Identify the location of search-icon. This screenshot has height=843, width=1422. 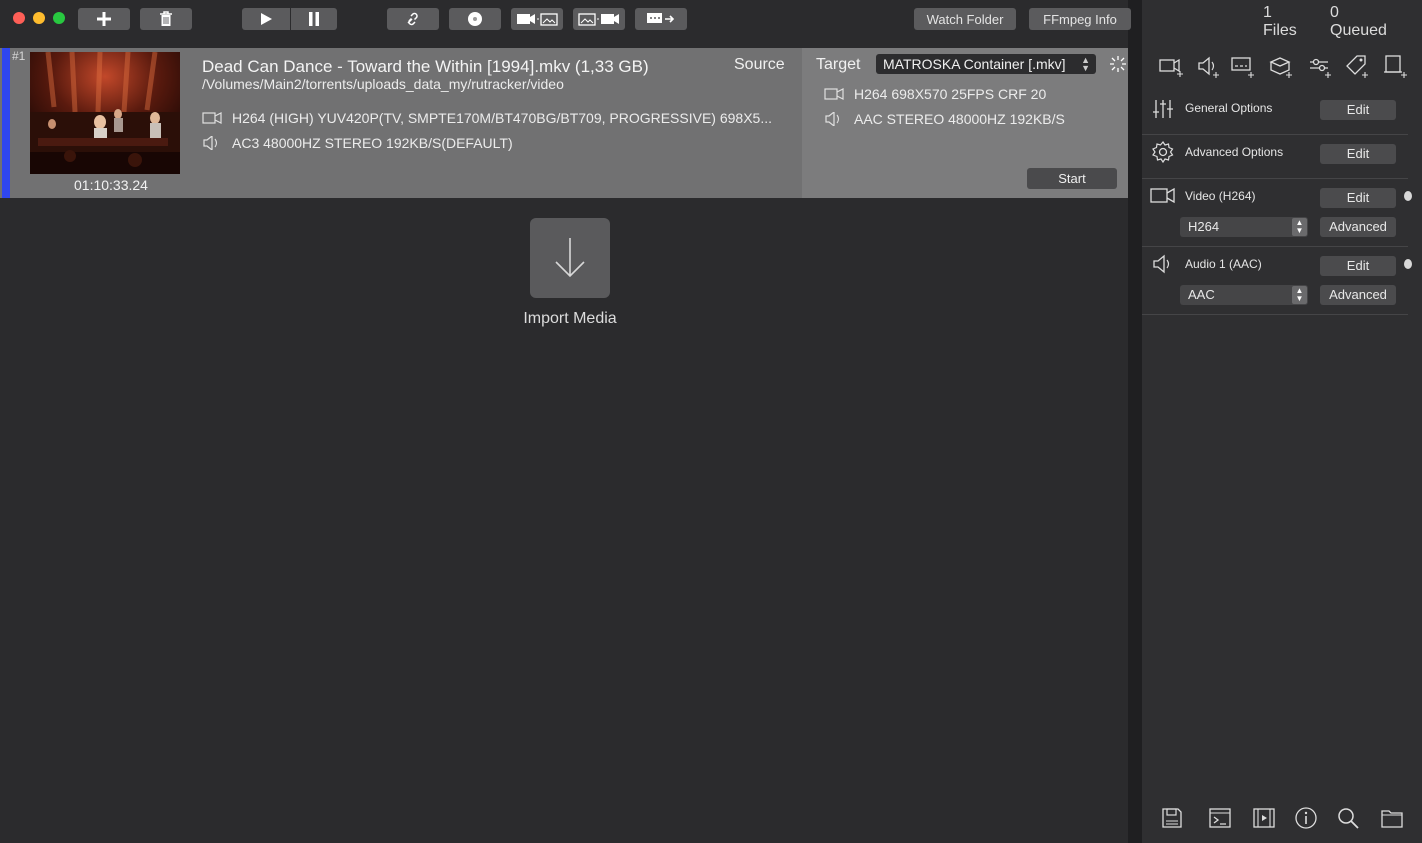
(1348, 818).